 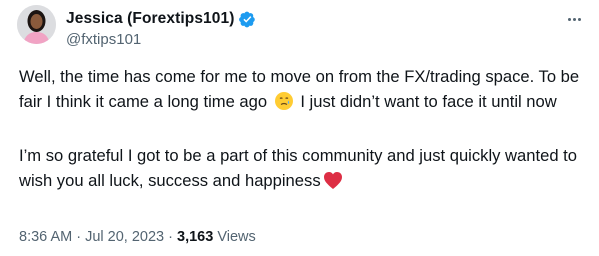 What do you see at coordinates (195, 237) in the screenshot?
I see `views-count: 3,163` at bounding box center [195, 237].